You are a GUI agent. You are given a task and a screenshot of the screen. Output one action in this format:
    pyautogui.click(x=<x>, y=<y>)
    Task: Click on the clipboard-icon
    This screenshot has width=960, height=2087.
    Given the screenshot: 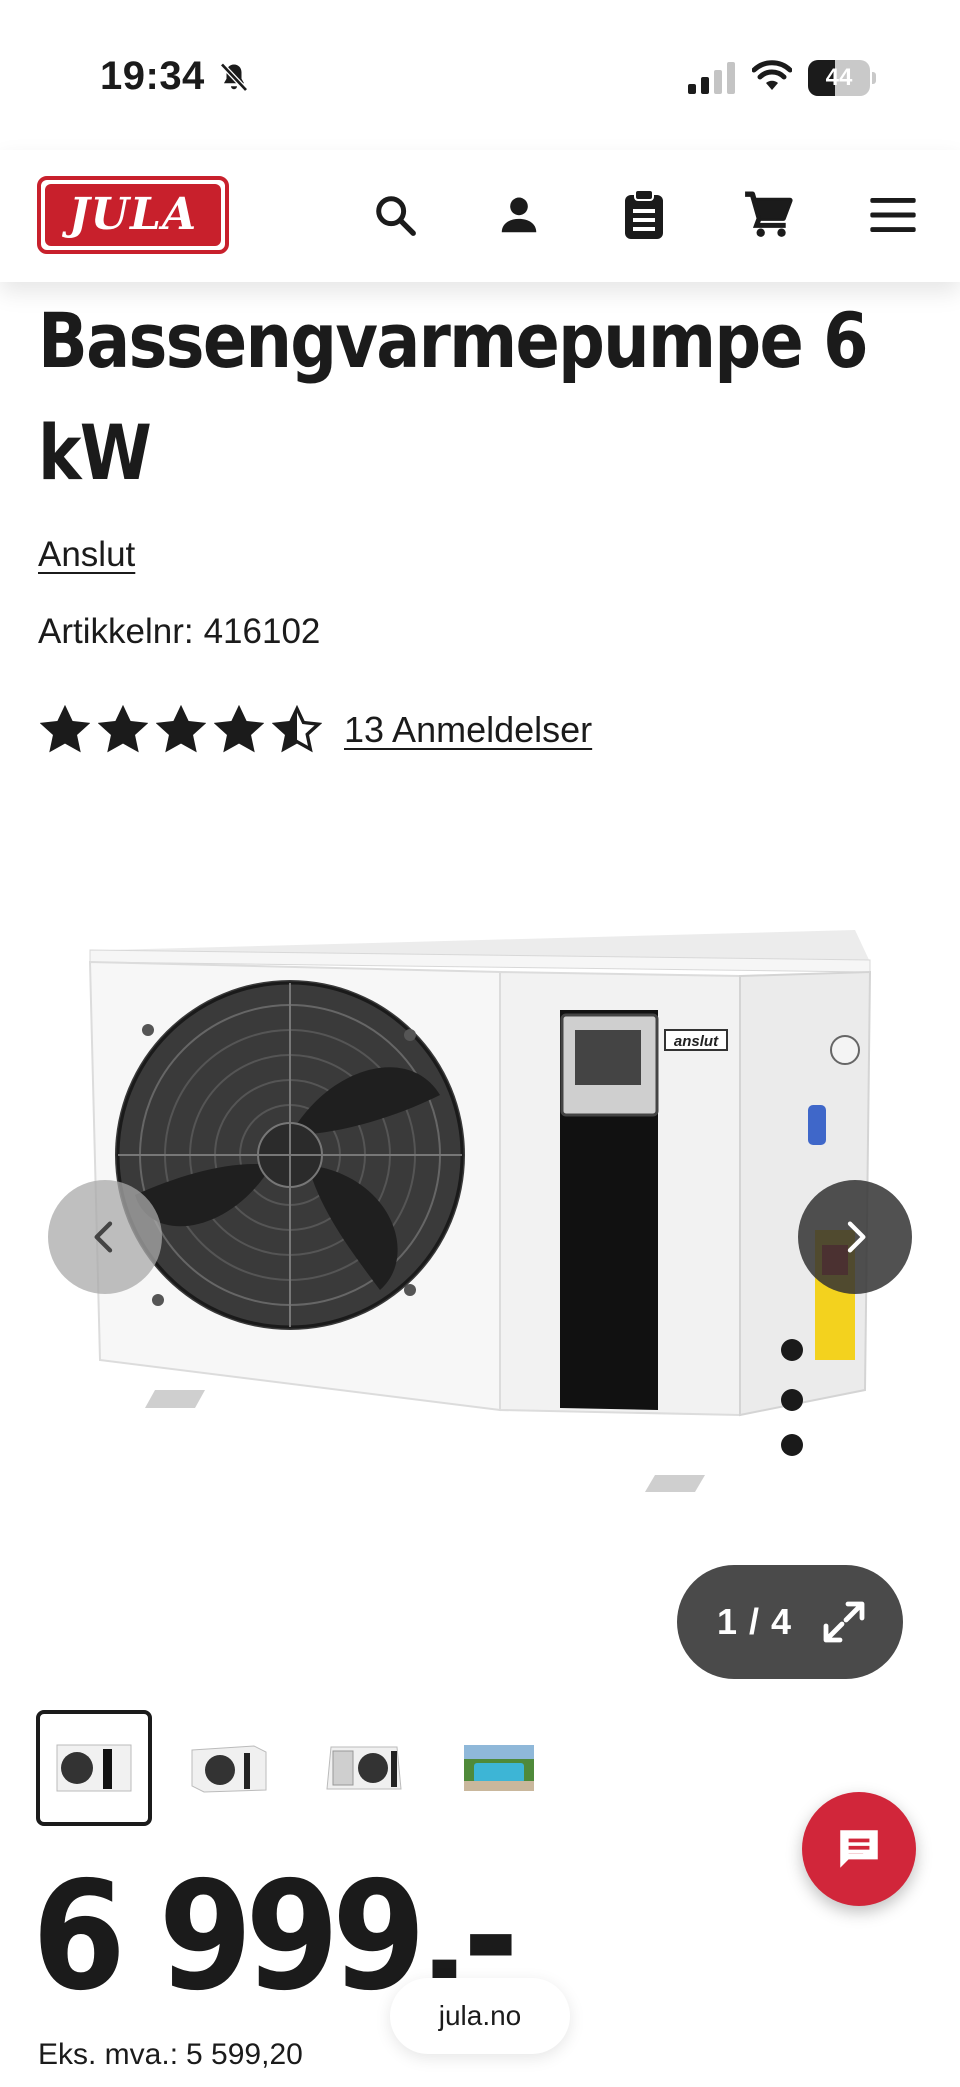 What is the action you would take?
    pyautogui.click(x=644, y=215)
    